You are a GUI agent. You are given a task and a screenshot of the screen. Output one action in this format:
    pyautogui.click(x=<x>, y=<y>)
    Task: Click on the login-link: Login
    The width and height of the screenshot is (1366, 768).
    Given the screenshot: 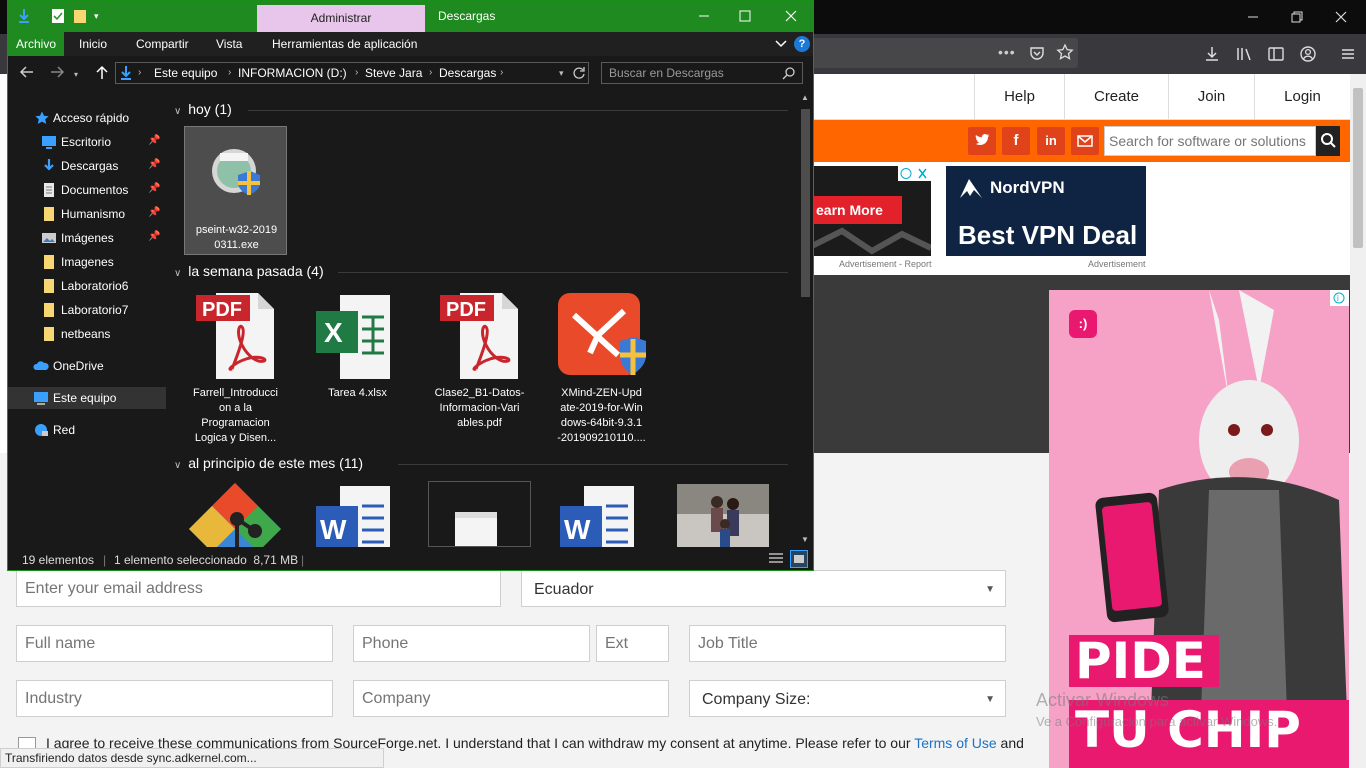 What is the action you would take?
    pyautogui.click(x=1302, y=97)
    